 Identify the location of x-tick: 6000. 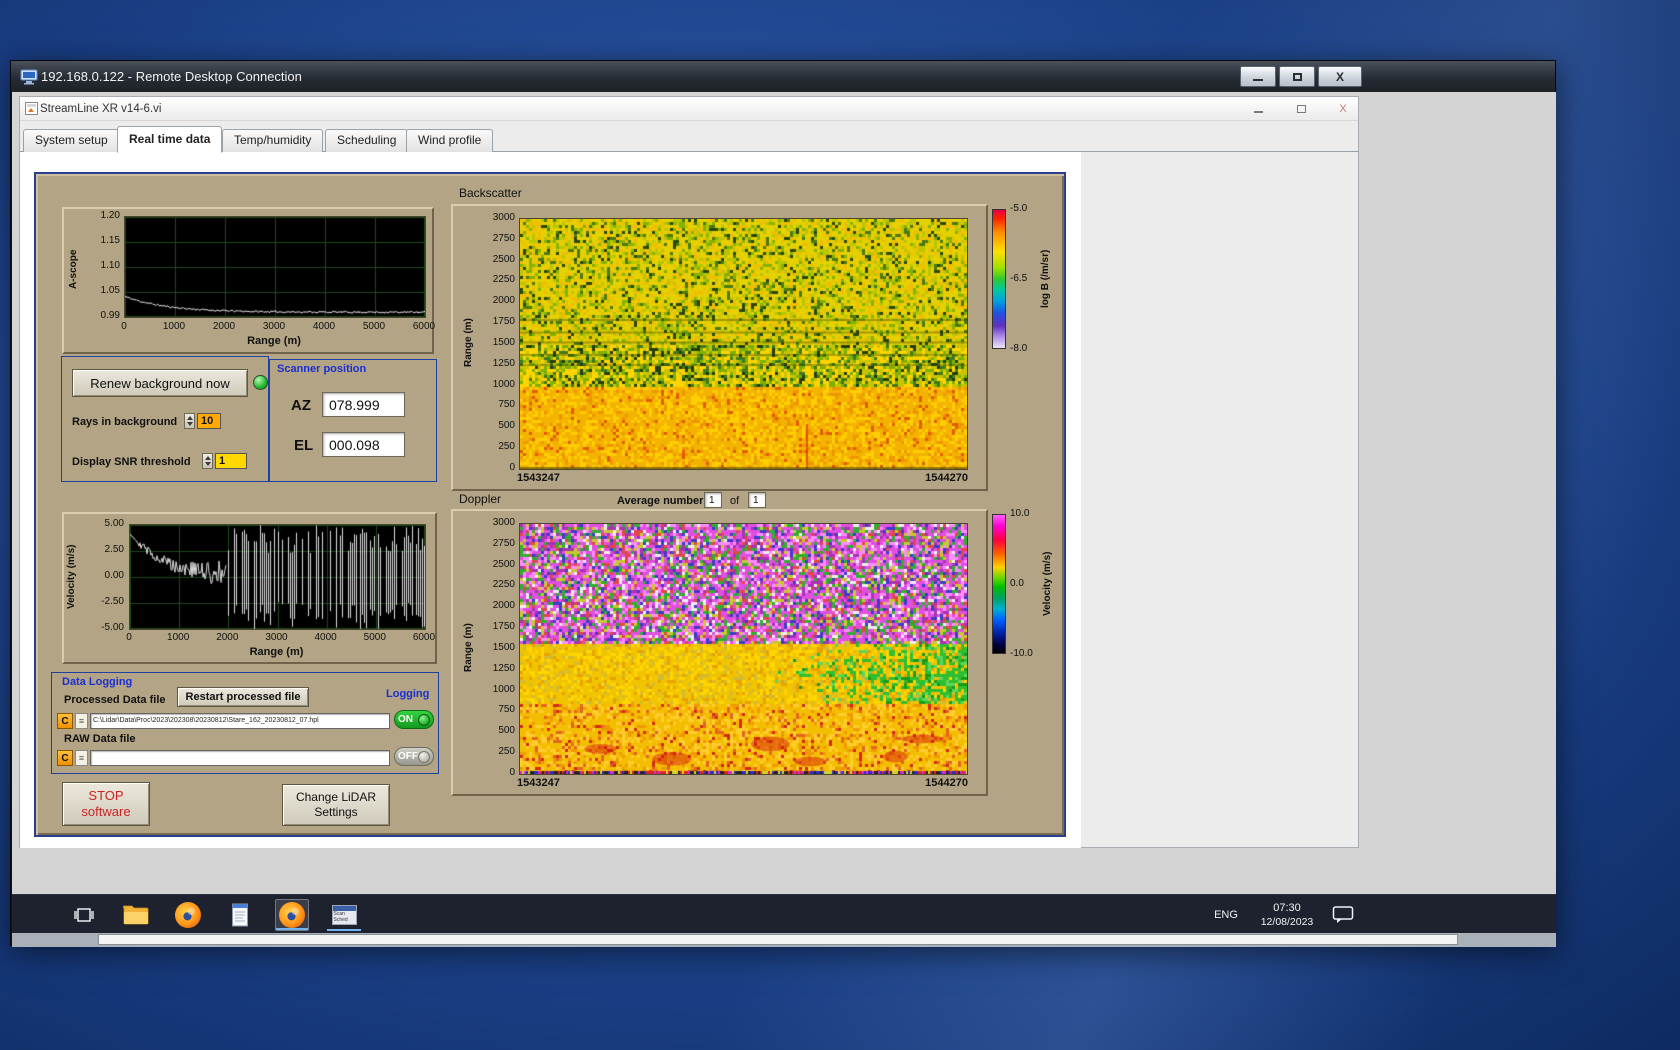
(424, 637).